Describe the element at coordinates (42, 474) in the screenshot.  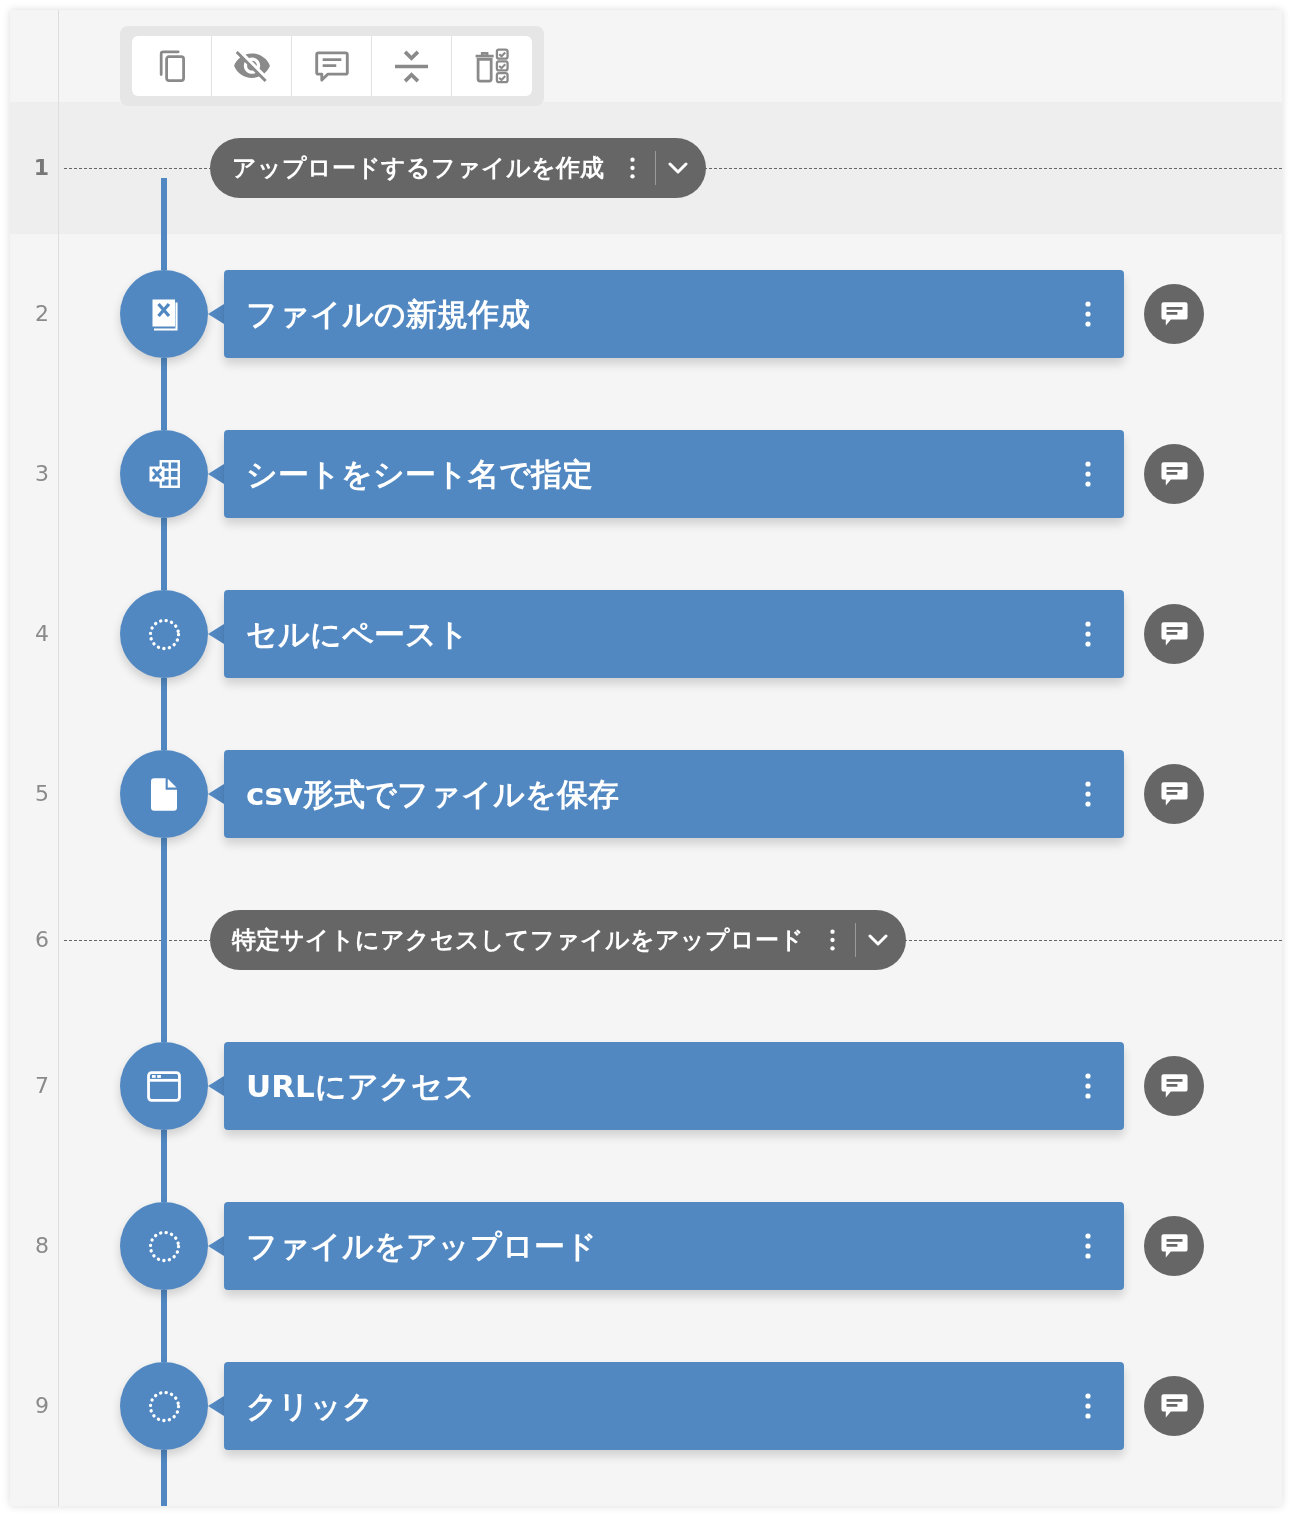
I see `line-number: 3` at that location.